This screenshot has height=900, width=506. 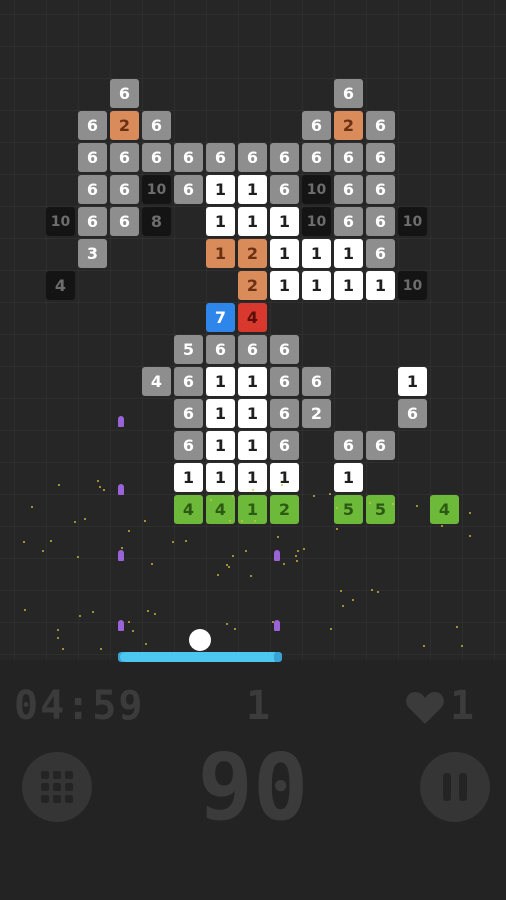 I want to click on score: 90, so click(x=253, y=787).